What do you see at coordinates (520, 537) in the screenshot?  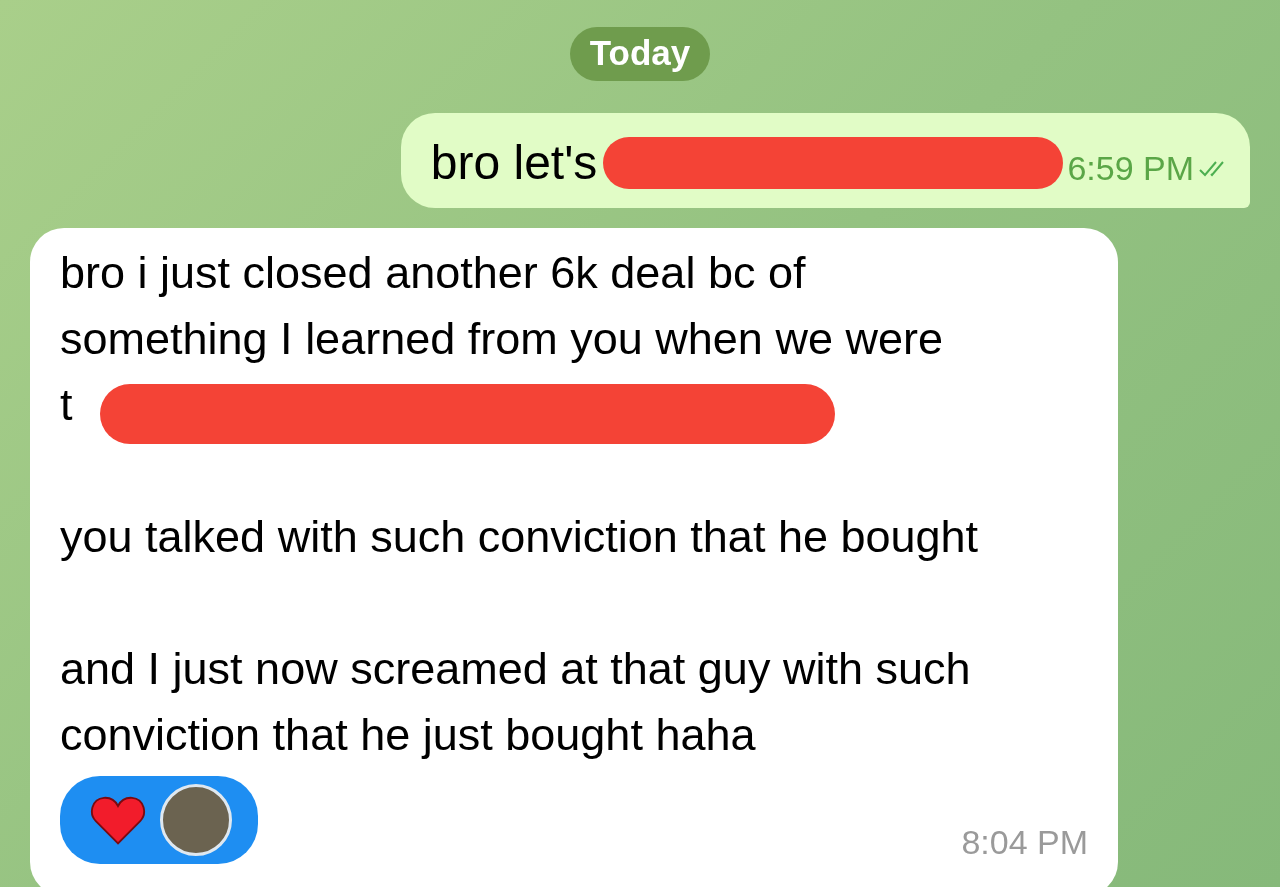 I see `message-text: you talked with such conviction that he bought` at bounding box center [520, 537].